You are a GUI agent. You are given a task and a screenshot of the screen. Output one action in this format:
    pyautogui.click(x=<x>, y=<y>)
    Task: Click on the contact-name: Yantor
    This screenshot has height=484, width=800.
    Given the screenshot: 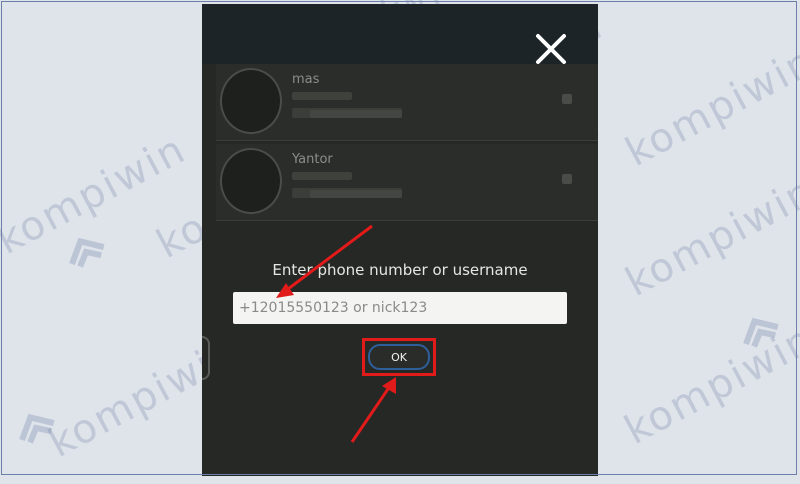 What is the action you would take?
    pyautogui.click(x=312, y=159)
    